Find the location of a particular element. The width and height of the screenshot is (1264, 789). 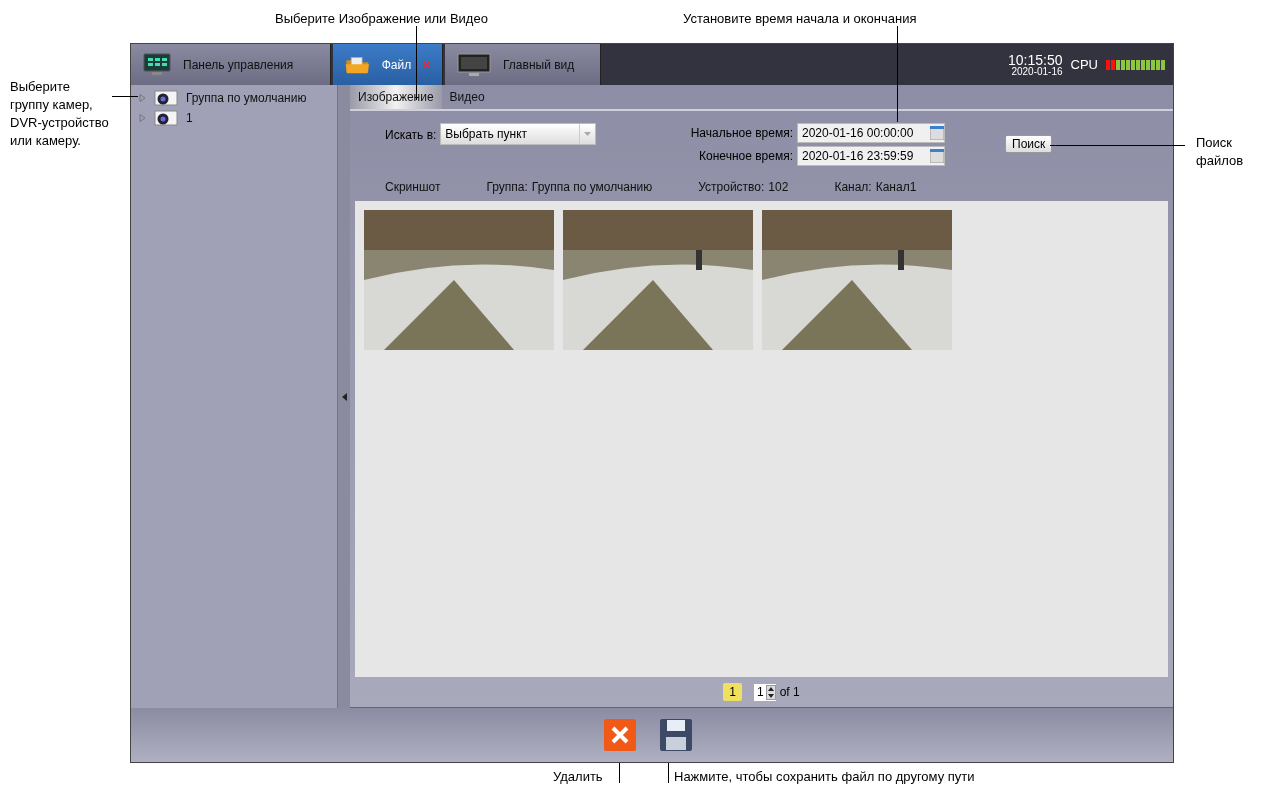

field-label: Конечное время: is located at coordinates (745, 156).